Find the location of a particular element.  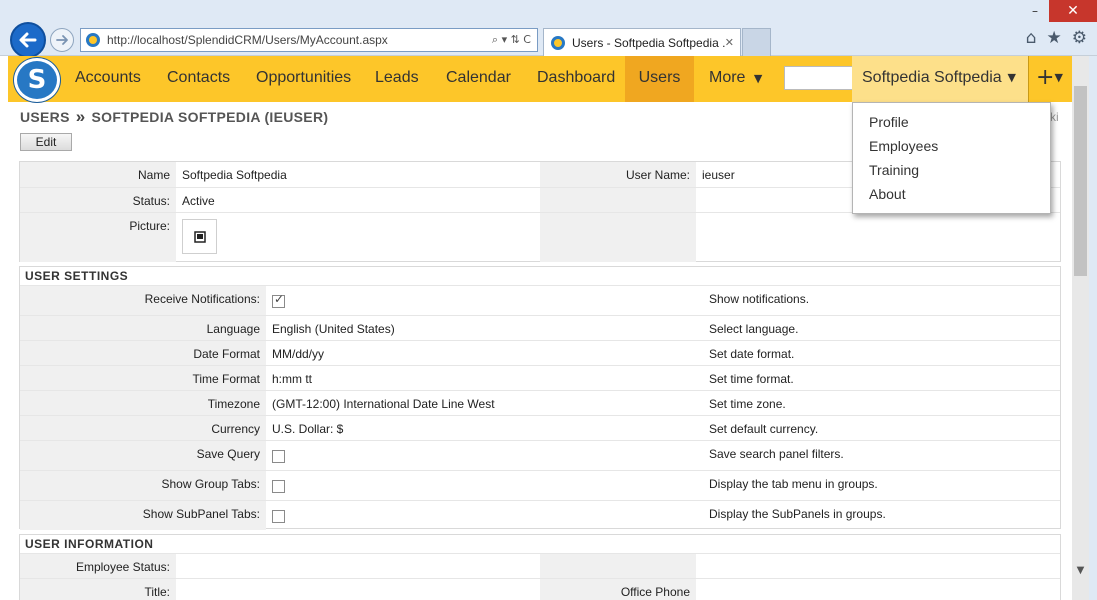

nav-accounts: Accounts is located at coordinates (108, 79).